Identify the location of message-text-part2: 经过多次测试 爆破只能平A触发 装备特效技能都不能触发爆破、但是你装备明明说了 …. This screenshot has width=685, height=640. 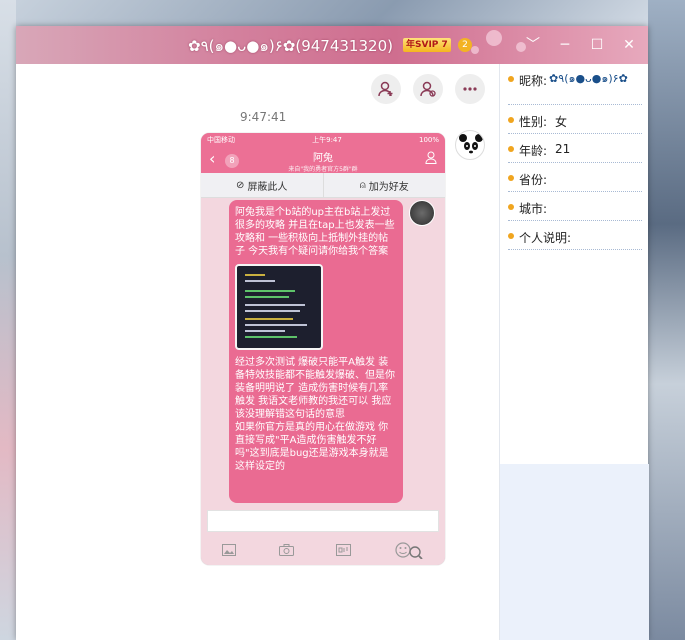
(315, 388).